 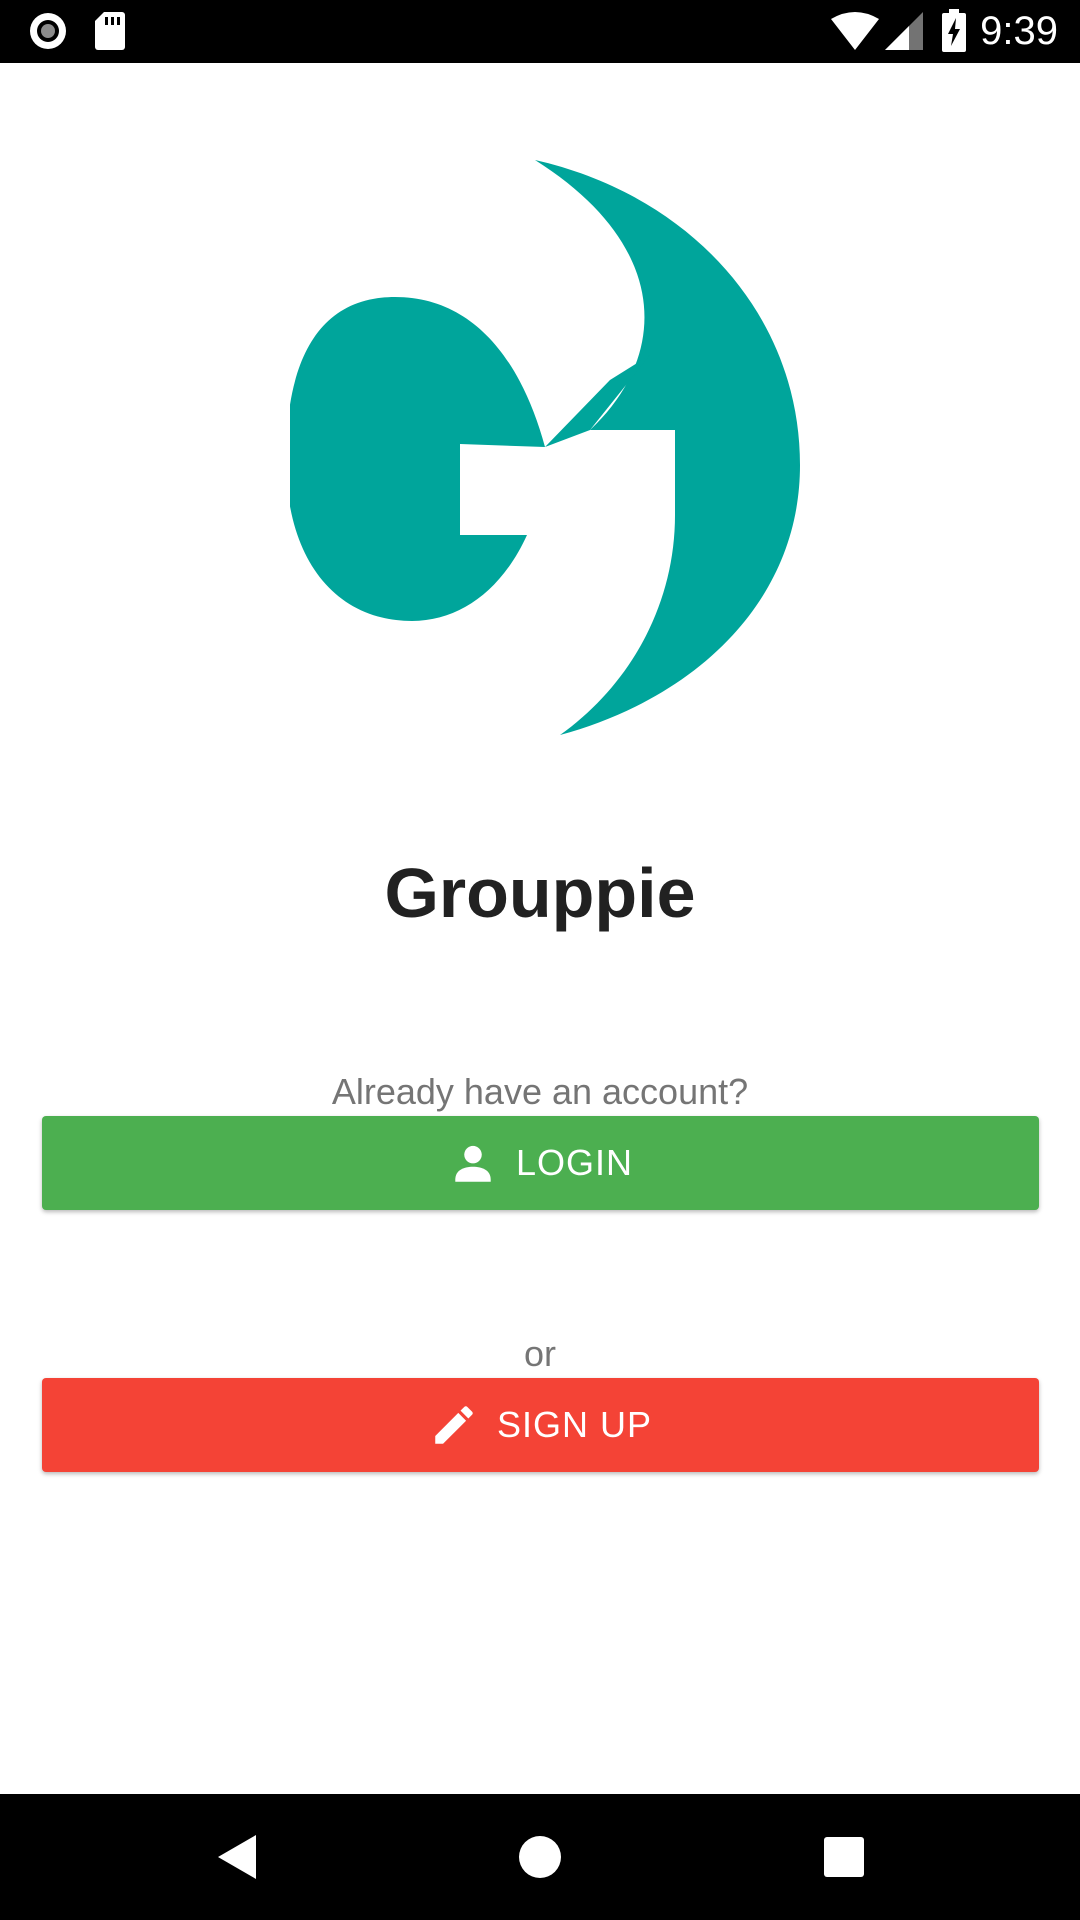 I want to click on sign-up-button: SIGN UP, so click(x=540, y=1425).